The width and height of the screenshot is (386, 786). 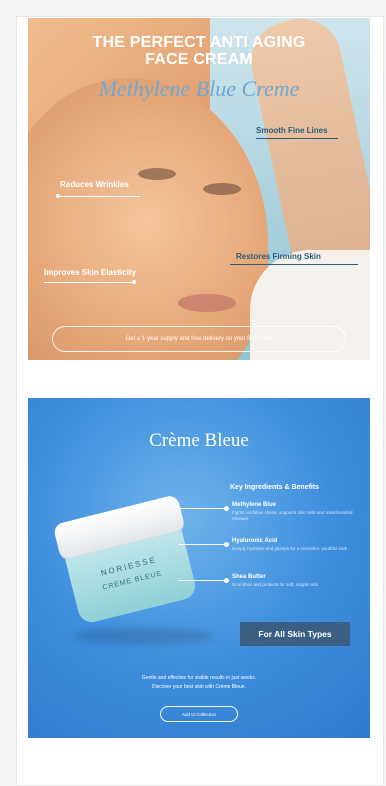 I want to click on cream-jar: NORIESSE CRÈME BLEUE, so click(x=128, y=563).